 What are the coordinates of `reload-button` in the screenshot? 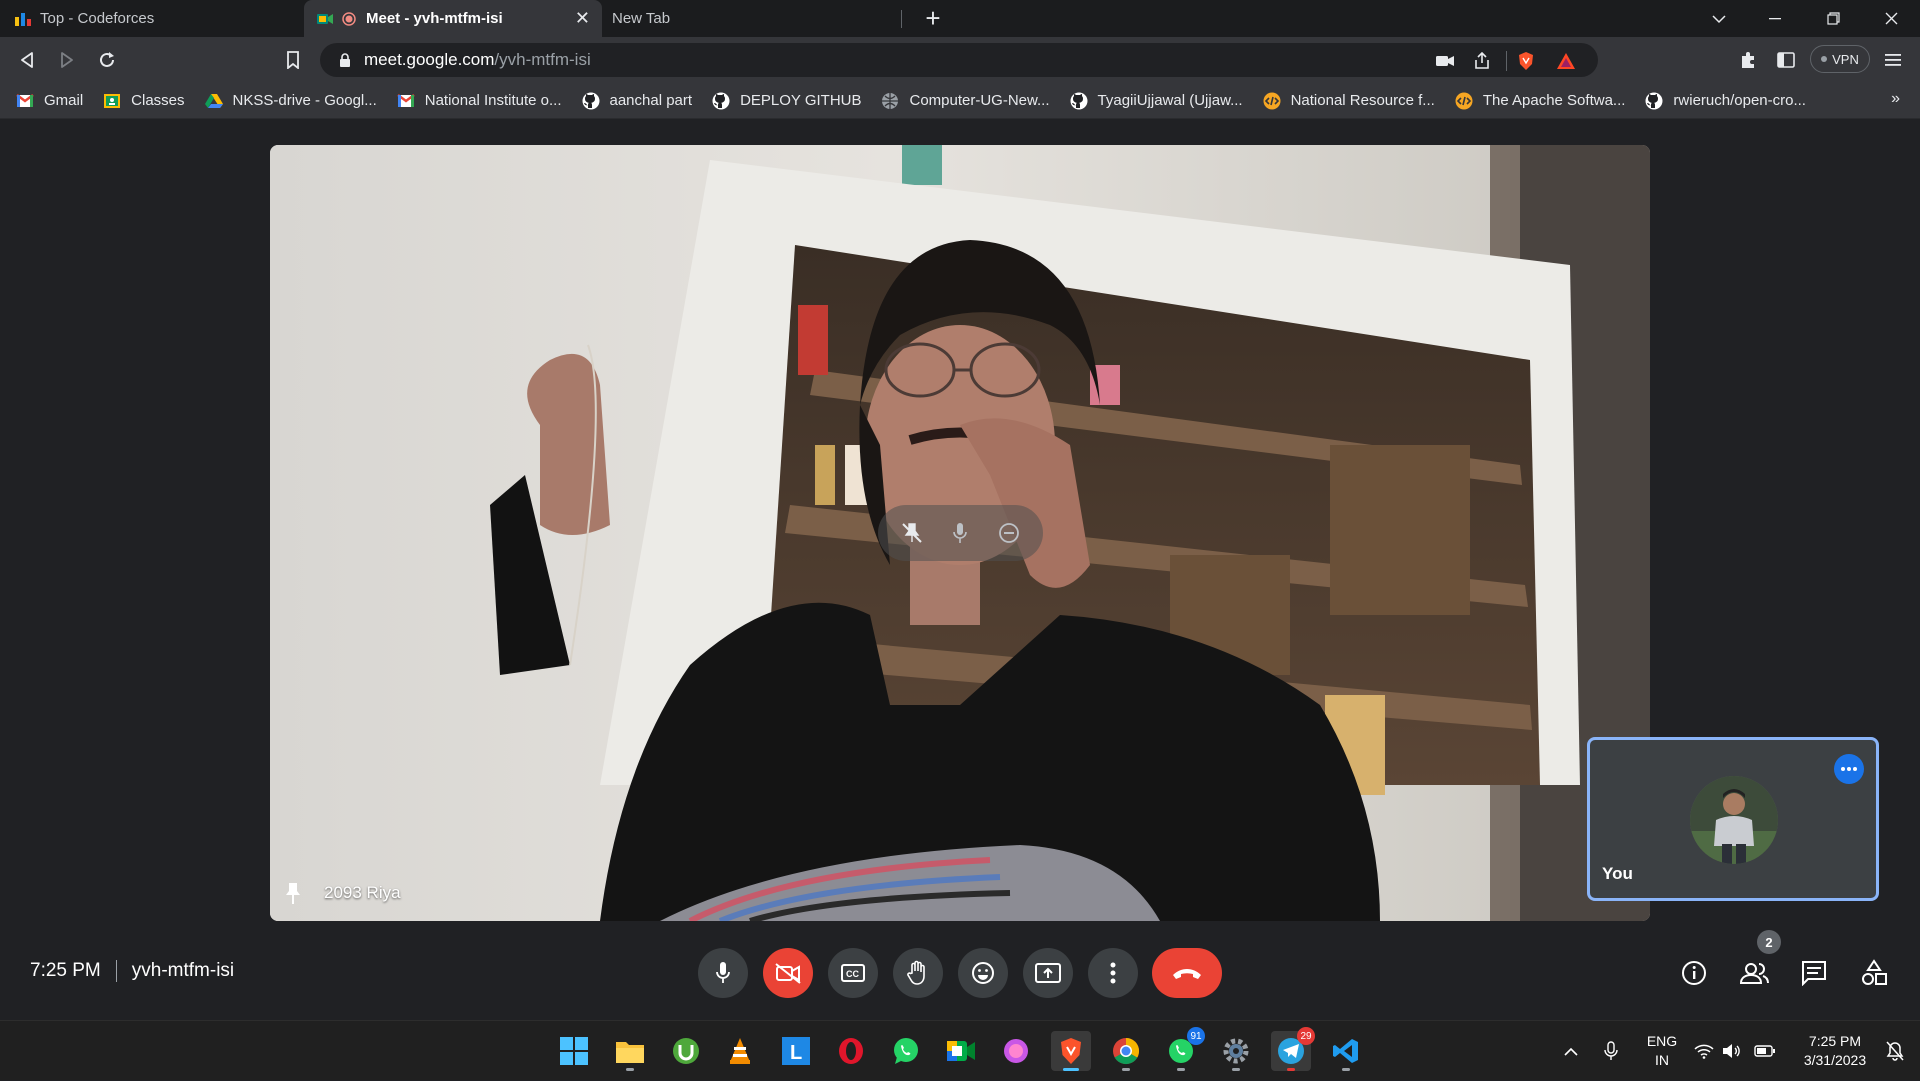 It's located at (107, 60).